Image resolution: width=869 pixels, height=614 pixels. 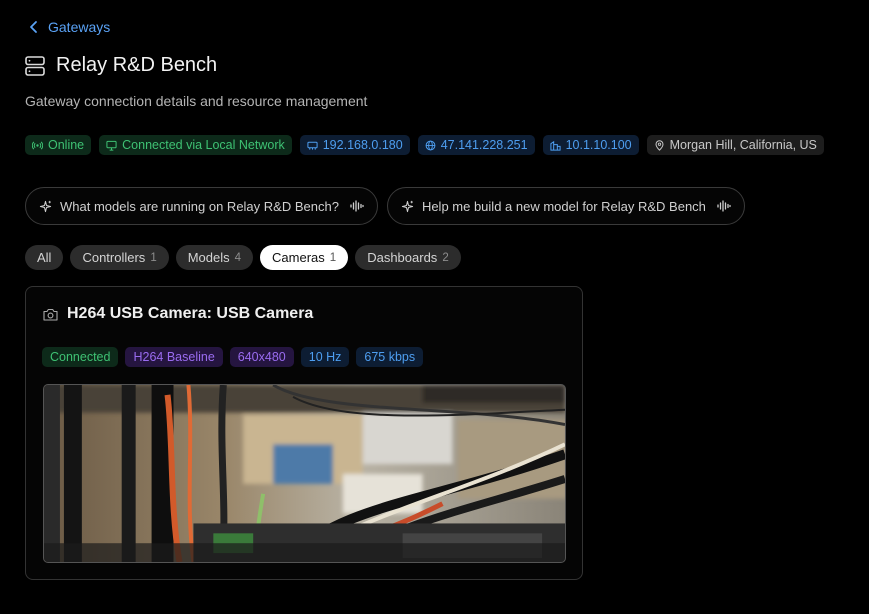 I want to click on tab-controllers: Controllers 1, so click(x=119, y=257).